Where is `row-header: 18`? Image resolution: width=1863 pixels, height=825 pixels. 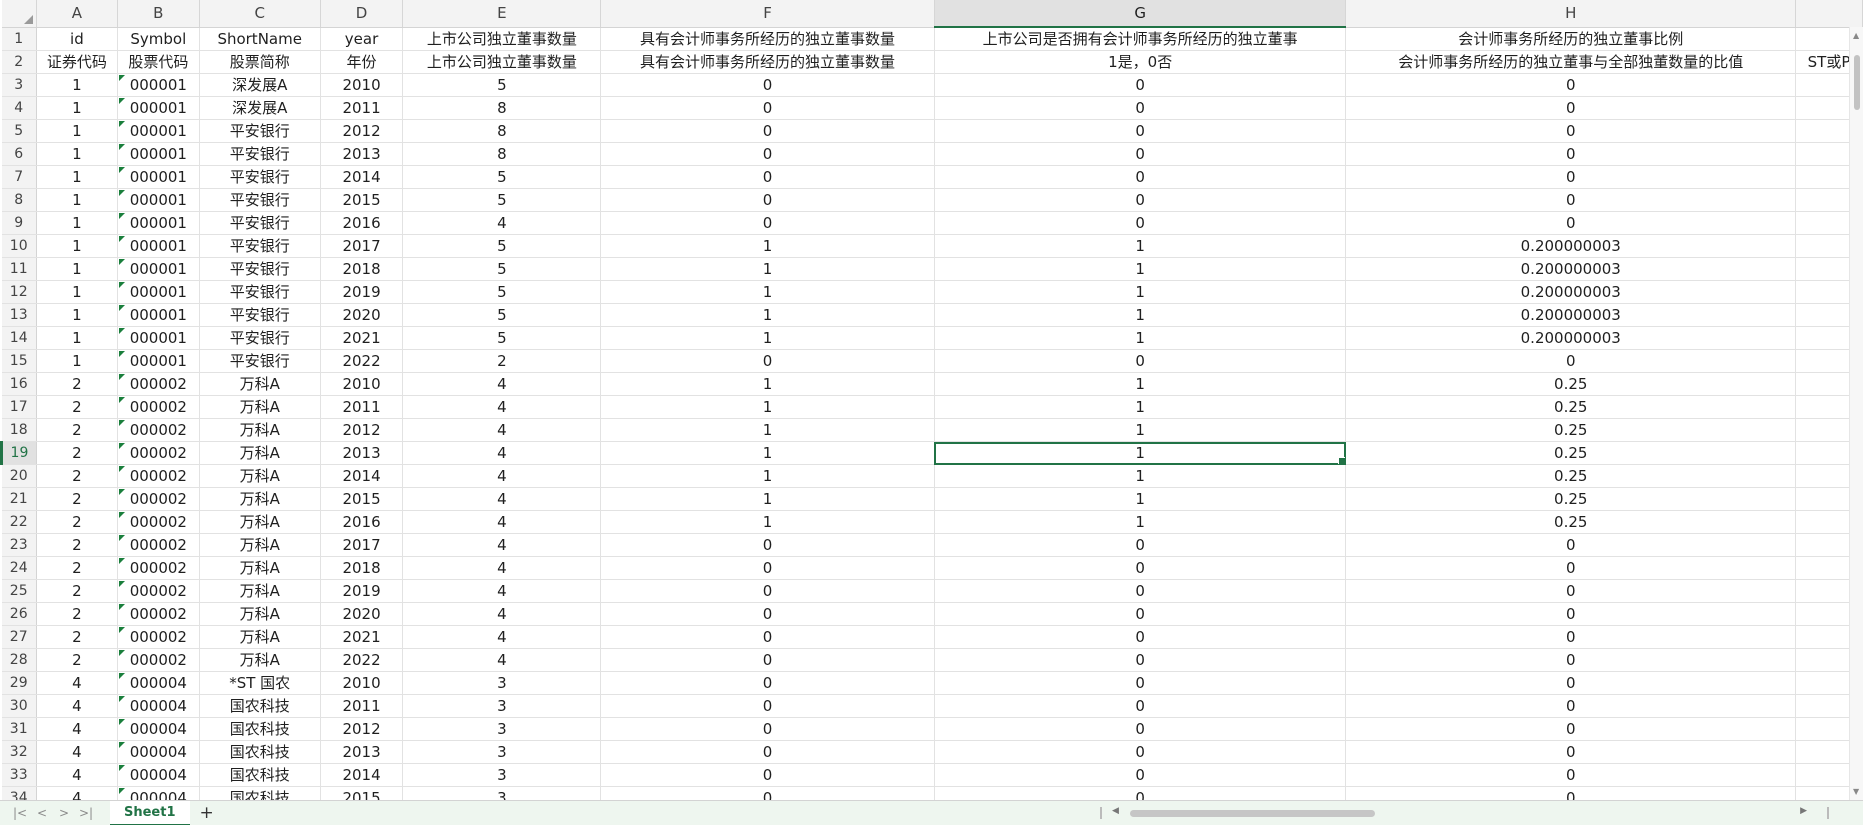 row-header: 18 is located at coordinates (19, 430).